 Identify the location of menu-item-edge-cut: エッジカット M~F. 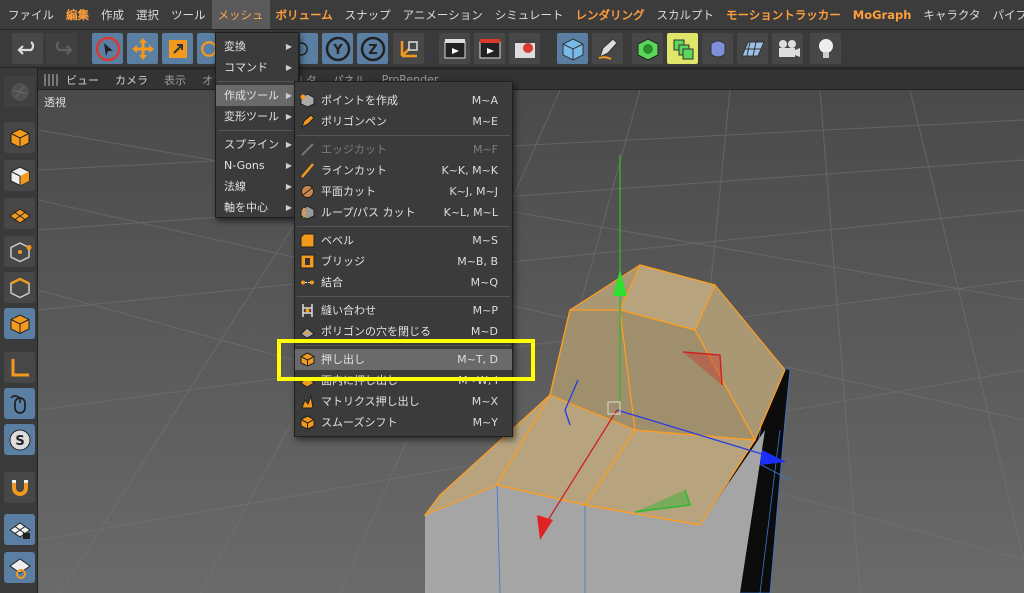
(403, 149).